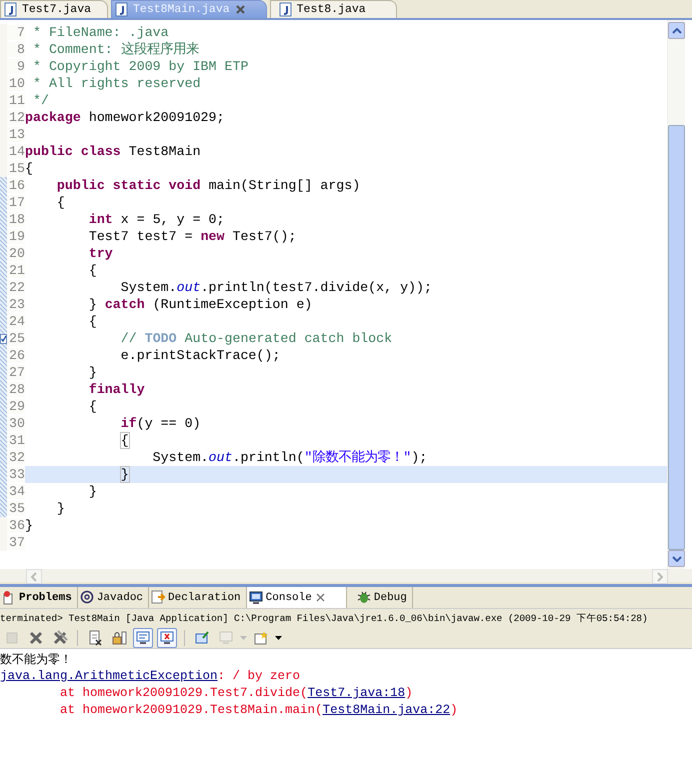  What do you see at coordinates (333, 9) in the screenshot?
I see `editor-tab: Test8.java` at bounding box center [333, 9].